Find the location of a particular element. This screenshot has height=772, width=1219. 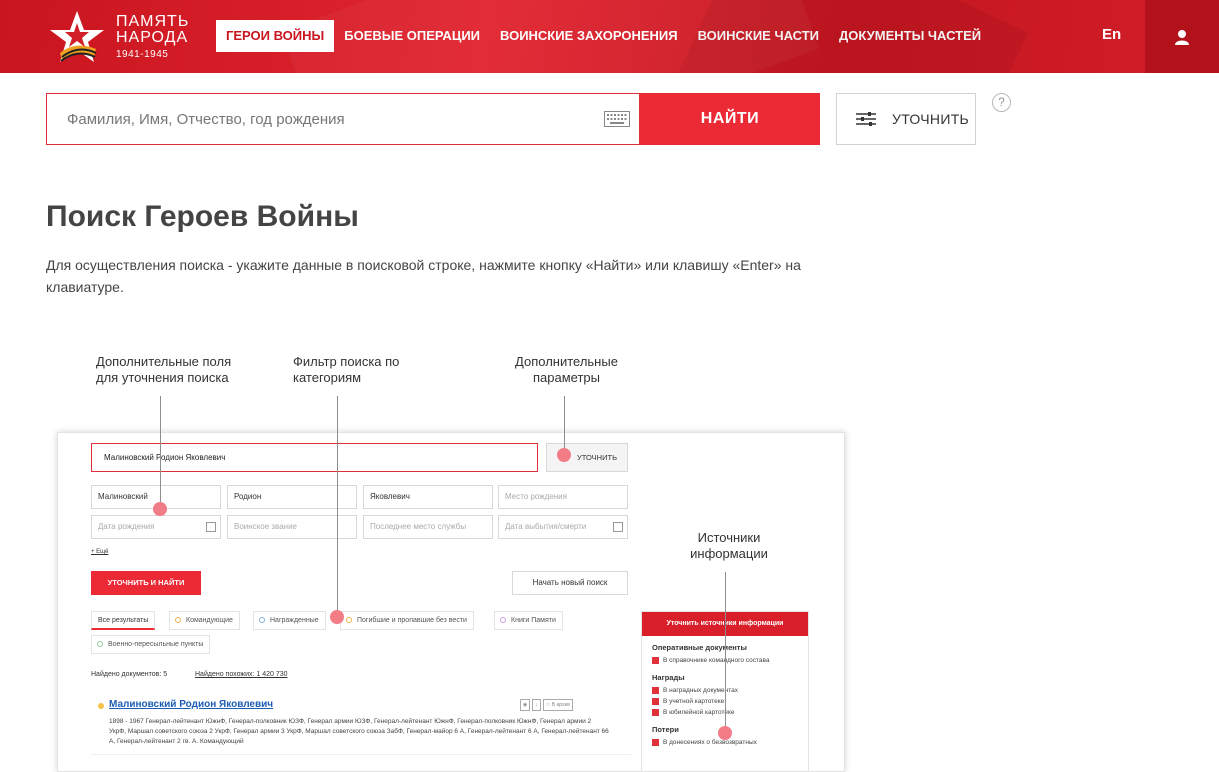

illustration-tab-transit-points: Военно-пересыльные пункты is located at coordinates (151, 644).